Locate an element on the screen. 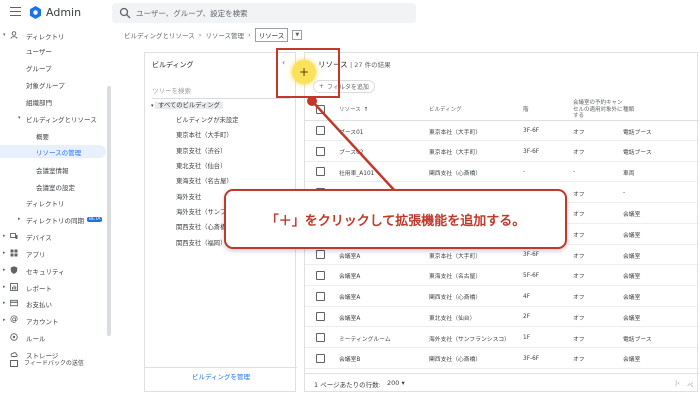 This screenshot has height=393, width=700. chevron-down-icon: ▼ is located at coordinates (297, 35).